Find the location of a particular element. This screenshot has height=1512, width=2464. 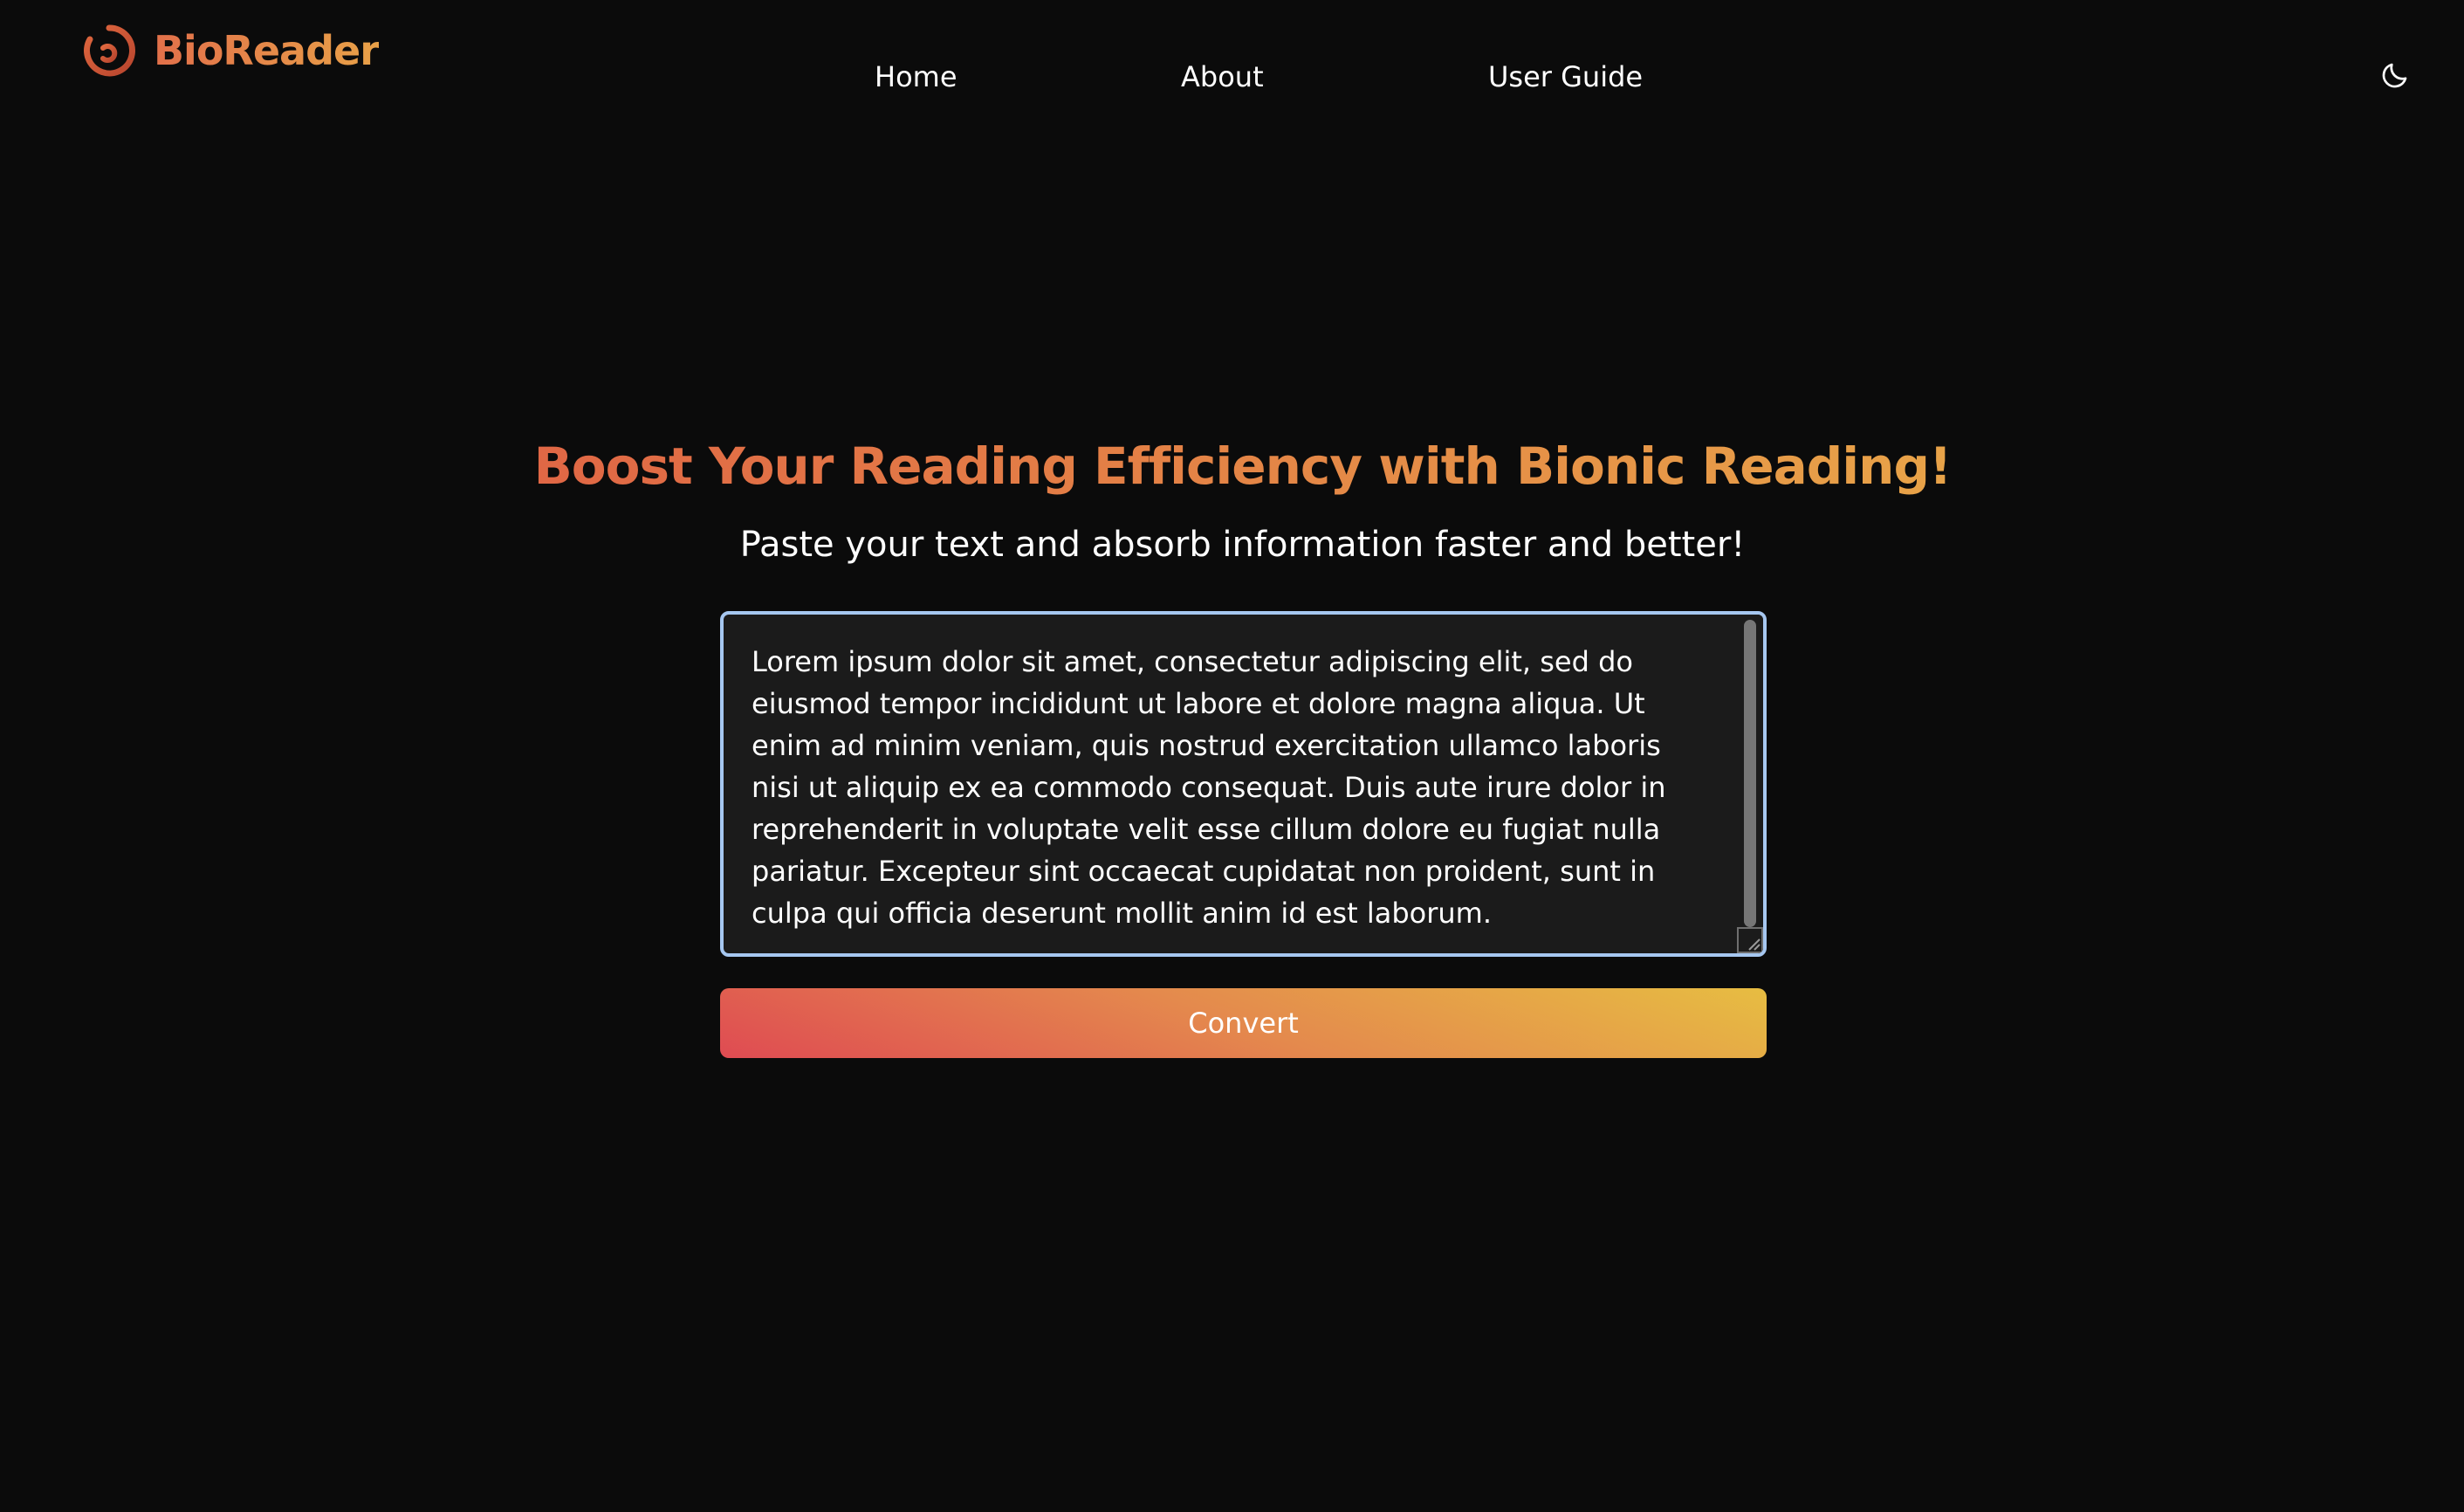

resize-grip-icon is located at coordinates (1754, 945).